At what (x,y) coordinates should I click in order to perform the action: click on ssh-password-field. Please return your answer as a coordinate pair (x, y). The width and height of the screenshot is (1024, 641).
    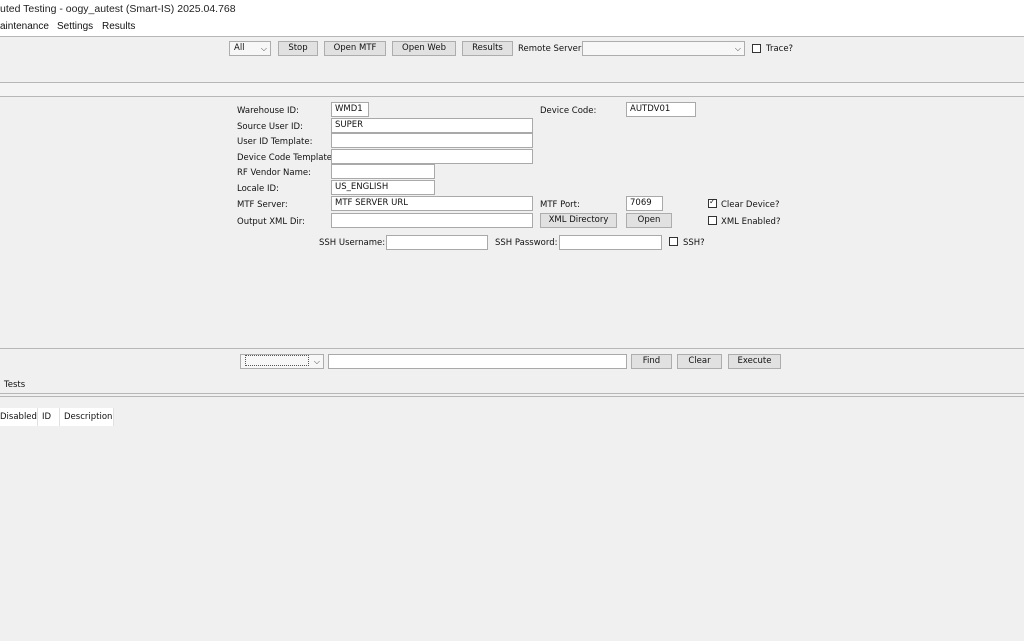
    Looking at the image, I should click on (610, 242).